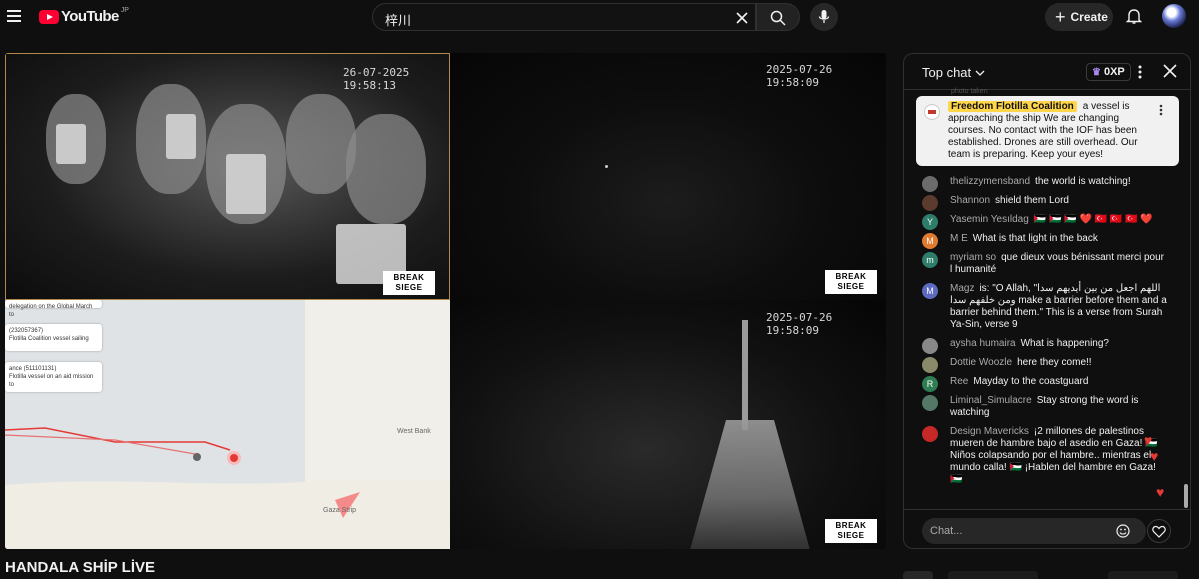 The image size is (1199, 579). I want to click on chat-message: Y Yasemin Yesıldag 🇵🇸 🇵🇸 🇵🇸 ❤️ 🇹🇷 🇹🇷 🇹🇷 ❤️, so click(1039, 222).